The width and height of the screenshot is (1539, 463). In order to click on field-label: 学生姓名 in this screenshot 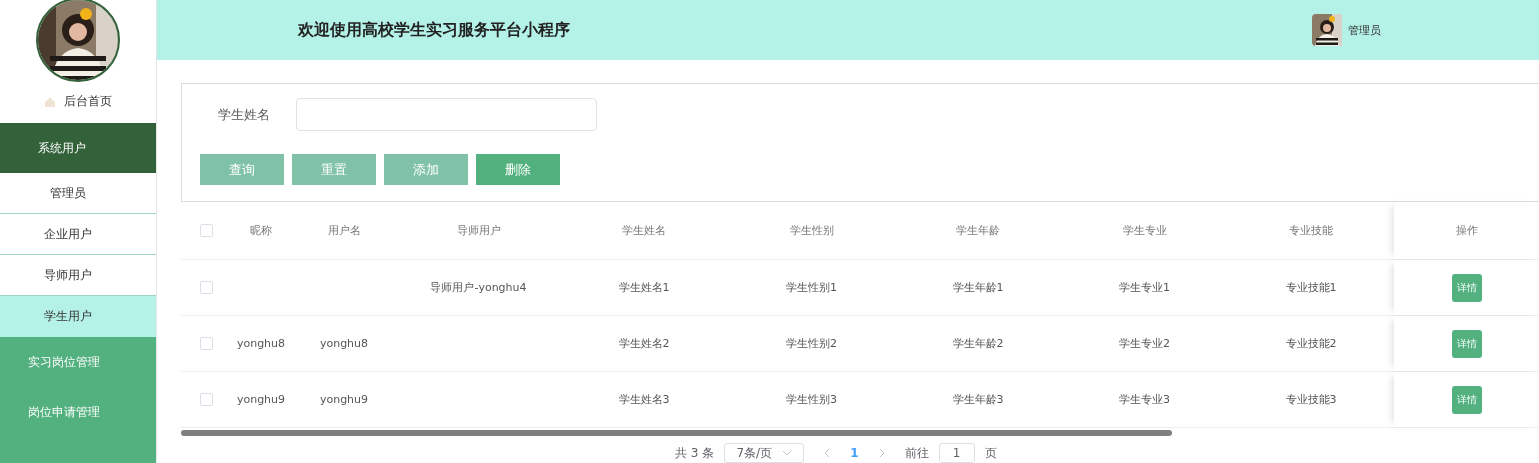, I will do `click(244, 114)`.